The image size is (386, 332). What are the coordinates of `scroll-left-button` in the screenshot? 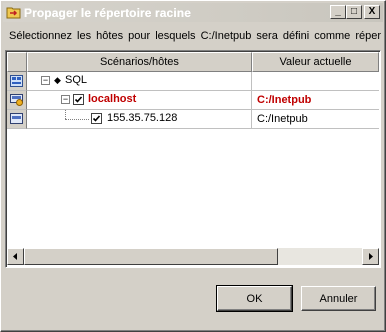 It's located at (15, 256).